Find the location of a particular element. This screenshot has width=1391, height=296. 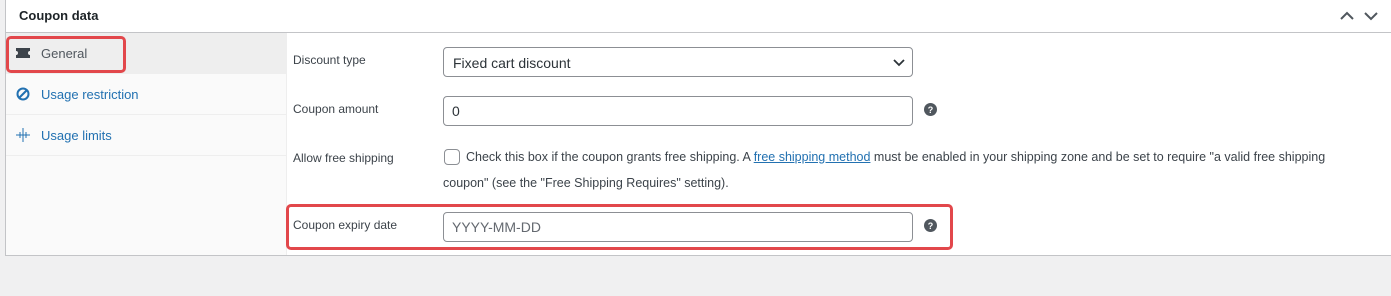

coupon-amount-label: Coupon amount is located at coordinates (336, 109).